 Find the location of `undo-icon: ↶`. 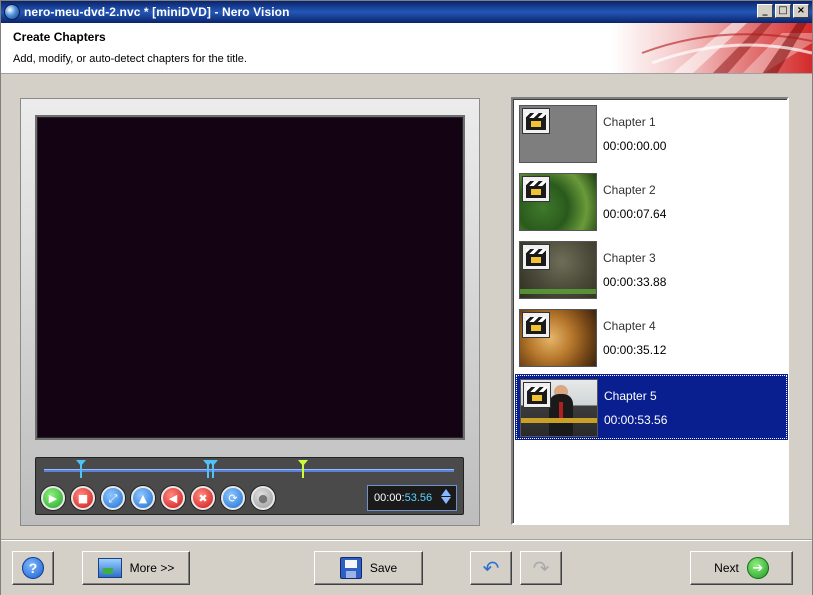

undo-icon: ↶ is located at coordinates (491, 568).